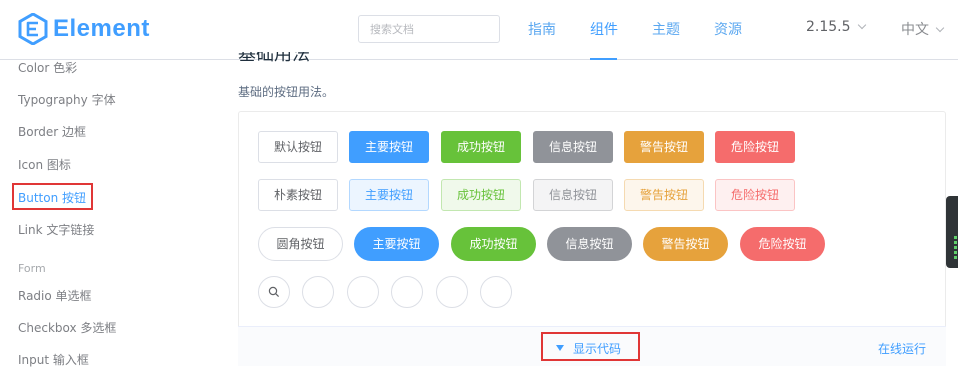  Describe the element at coordinates (493, 244) in the screenshot. I see `round-success-button: 成功按钮` at that location.